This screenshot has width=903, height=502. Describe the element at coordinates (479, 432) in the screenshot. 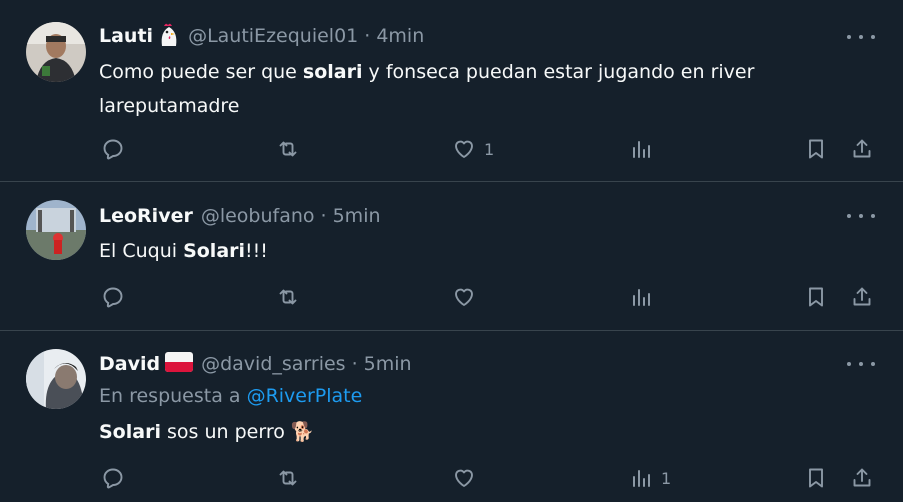

I see `tweet-text: Solari sos un perro 🐕` at that location.